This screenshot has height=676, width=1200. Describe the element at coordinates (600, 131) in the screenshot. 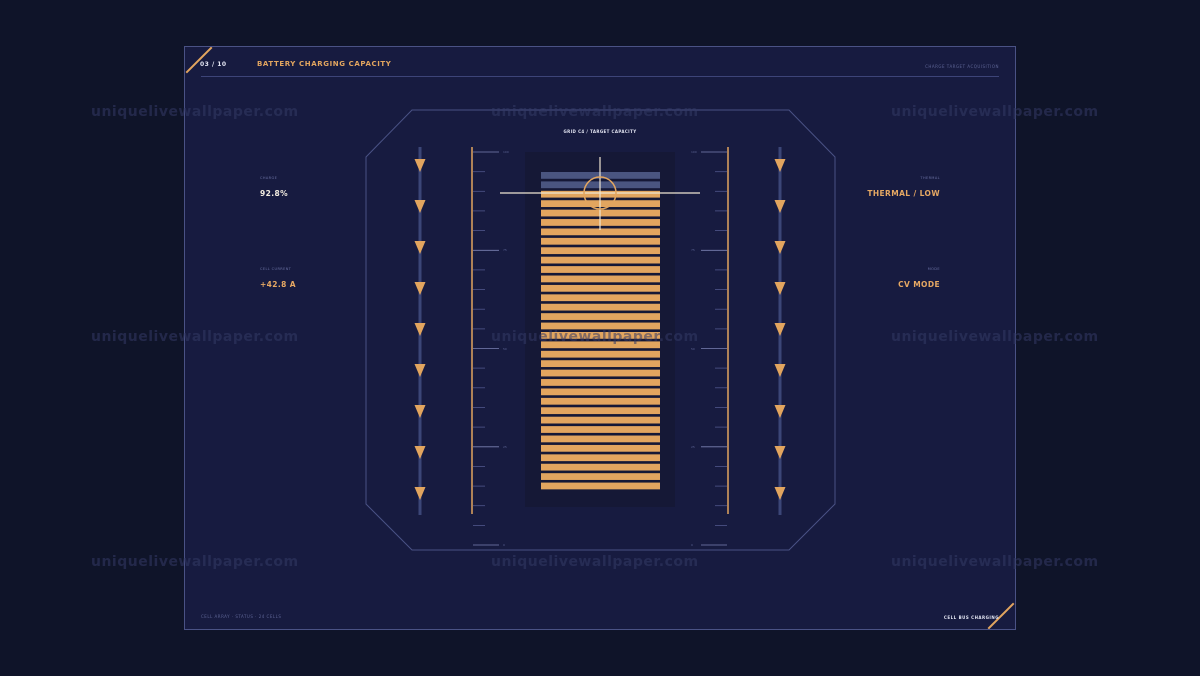

I see `chart-title: GRID C4 / TARGET CAPACITY` at that location.